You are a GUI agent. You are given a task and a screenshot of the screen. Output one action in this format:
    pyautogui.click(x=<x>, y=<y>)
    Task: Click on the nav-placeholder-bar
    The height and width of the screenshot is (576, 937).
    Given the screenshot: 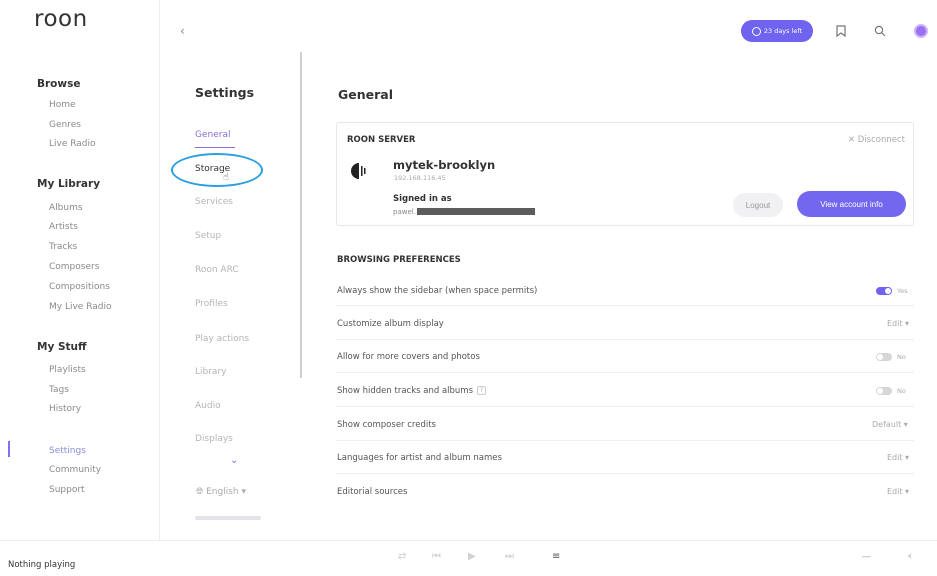 What is the action you would take?
    pyautogui.click(x=228, y=518)
    